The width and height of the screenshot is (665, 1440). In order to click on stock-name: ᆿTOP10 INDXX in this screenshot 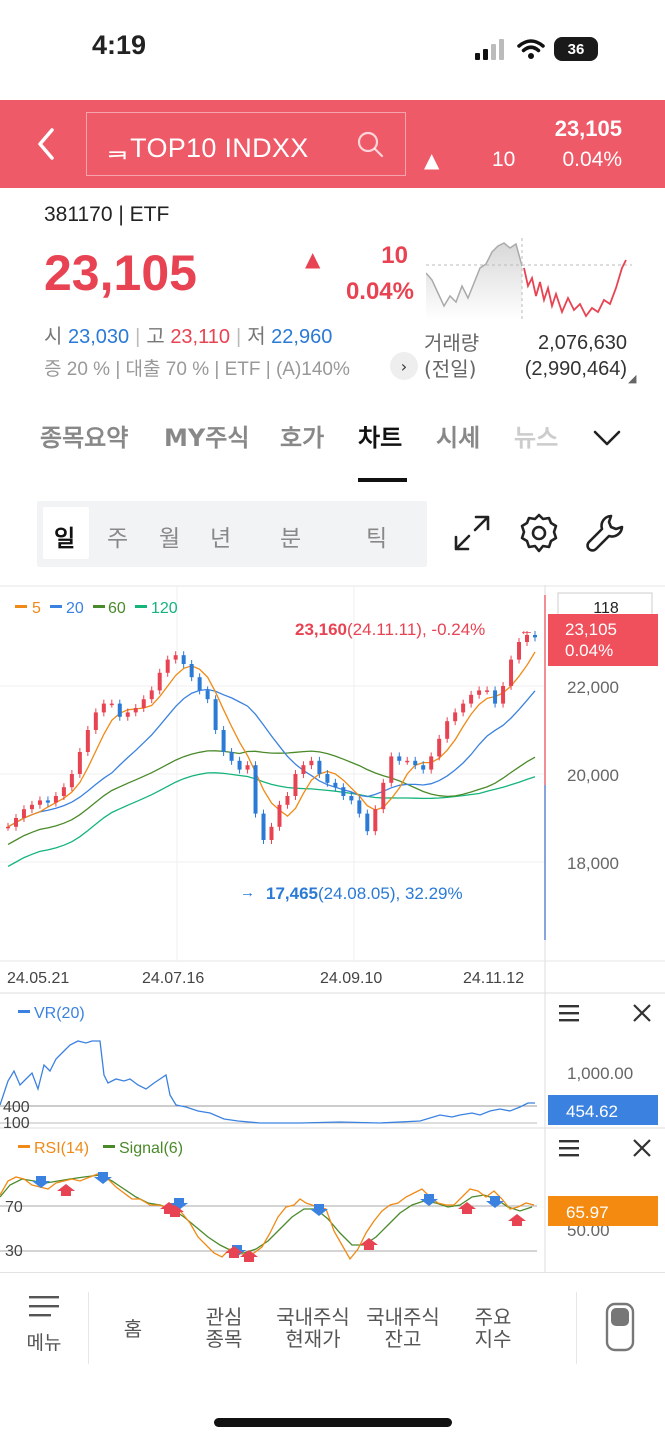, I will do `click(207, 145)`.